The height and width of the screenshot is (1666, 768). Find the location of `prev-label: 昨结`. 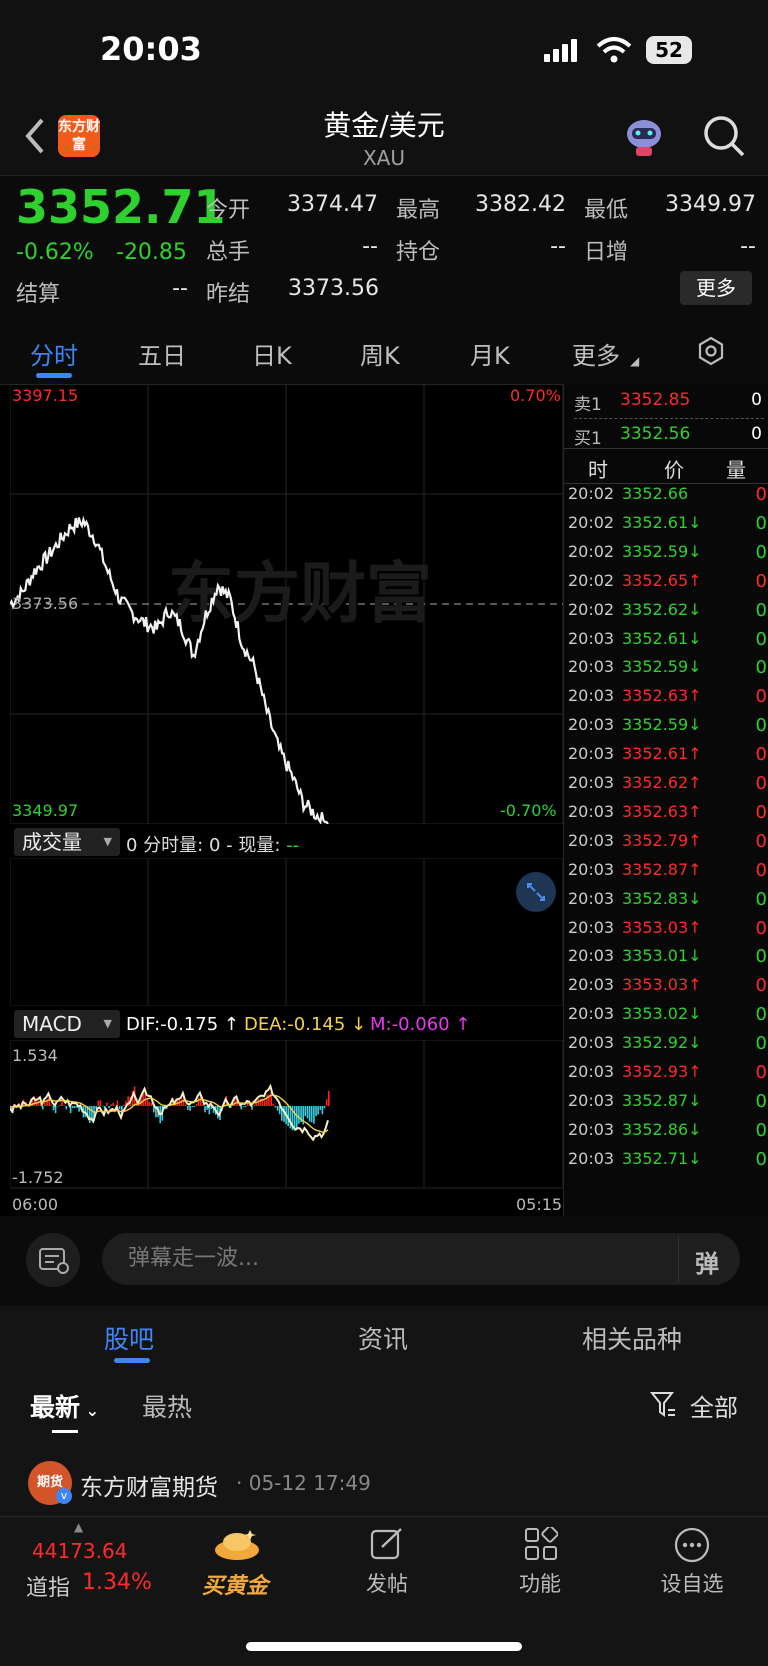

prev-label: 昨结 is located at coordinates (228, 292).